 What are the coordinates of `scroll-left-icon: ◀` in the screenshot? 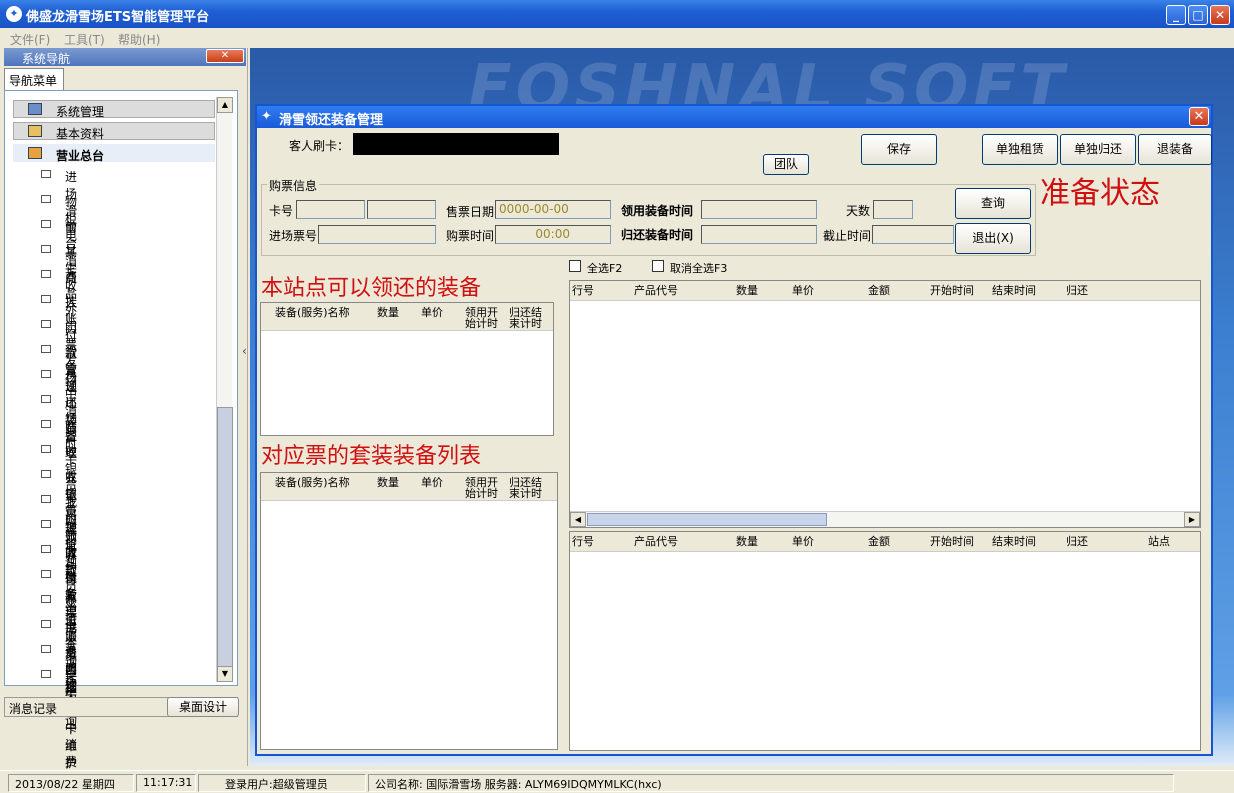 It's located at (578, 519).